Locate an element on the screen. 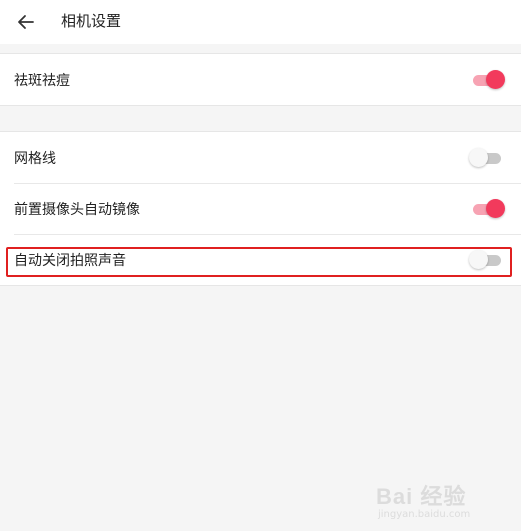 This screenshot has width=521, height=531. baidu-jingyan-watermark: Bai 经验 jingyan.baidu.com is located at coordinates (443, 502).